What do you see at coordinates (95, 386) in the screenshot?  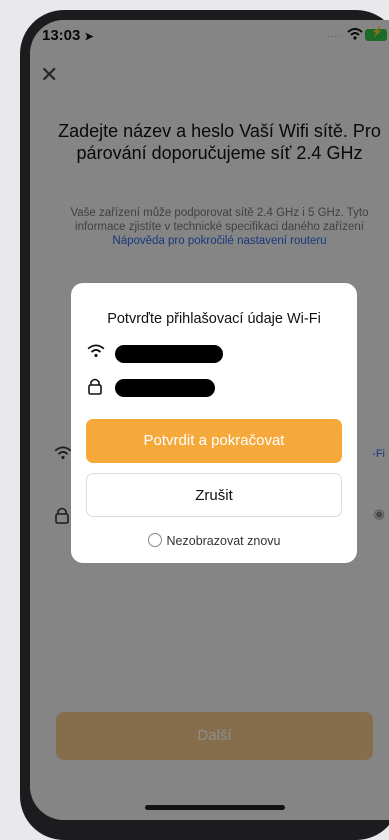 I see `lock-icon` at bounding box center [95, 386].